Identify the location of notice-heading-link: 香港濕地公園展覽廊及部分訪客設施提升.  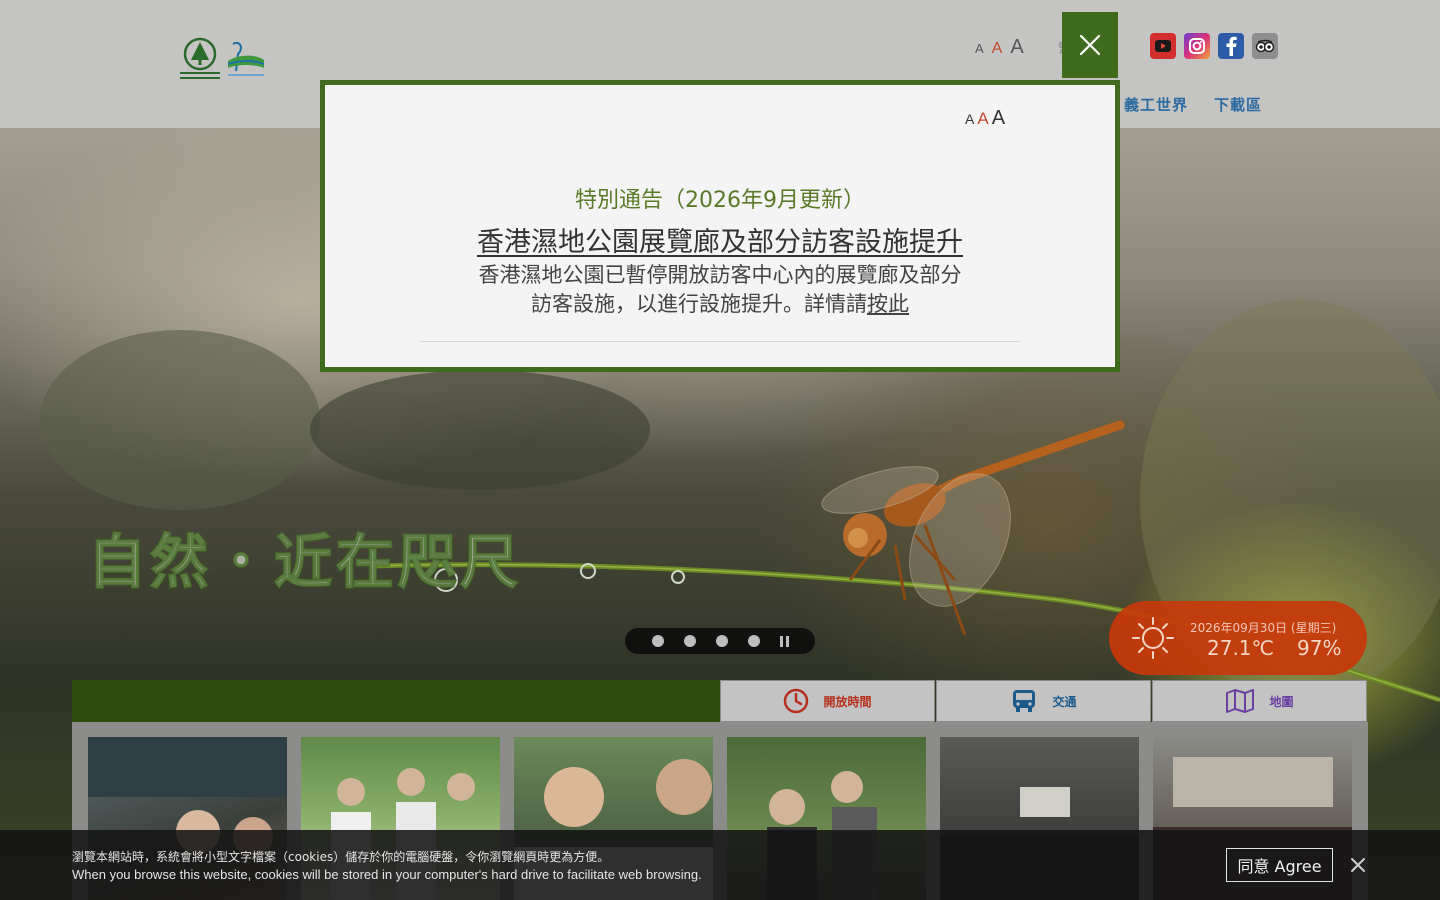
(720, 239).